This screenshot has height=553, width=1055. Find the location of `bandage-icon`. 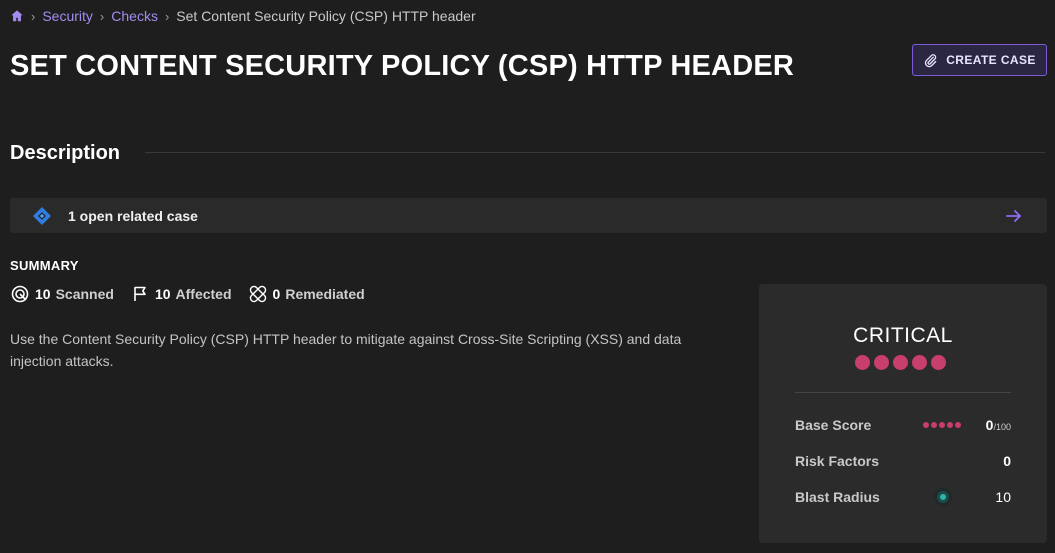

bandage-icon is located at coordinates (257, 294).